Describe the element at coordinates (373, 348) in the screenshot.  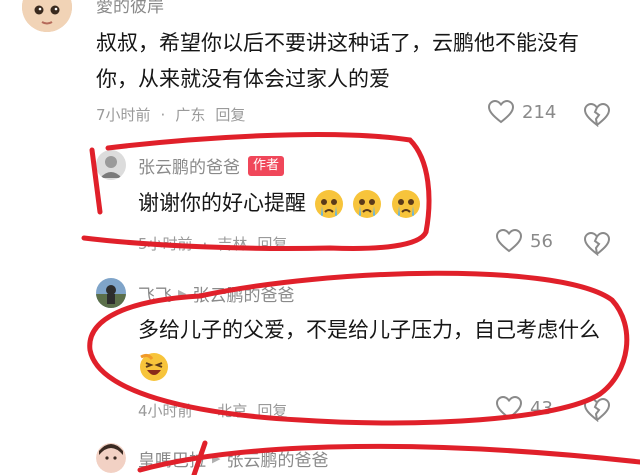
I see `comment-text: 多给儿子的父爱，不是给儿子压力，自己考虑什么` at that location.